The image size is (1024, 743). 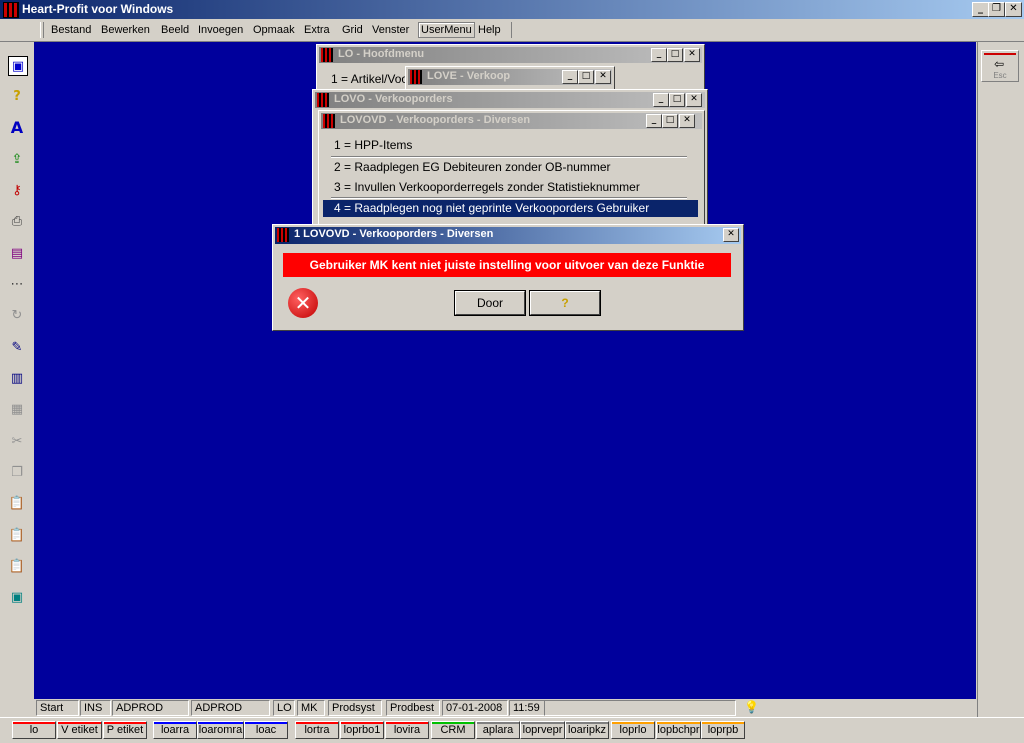 What do you see at coordinates (490, 303) in the screenshot?
I see `door-button: Door` at bounding box center [490, 303].